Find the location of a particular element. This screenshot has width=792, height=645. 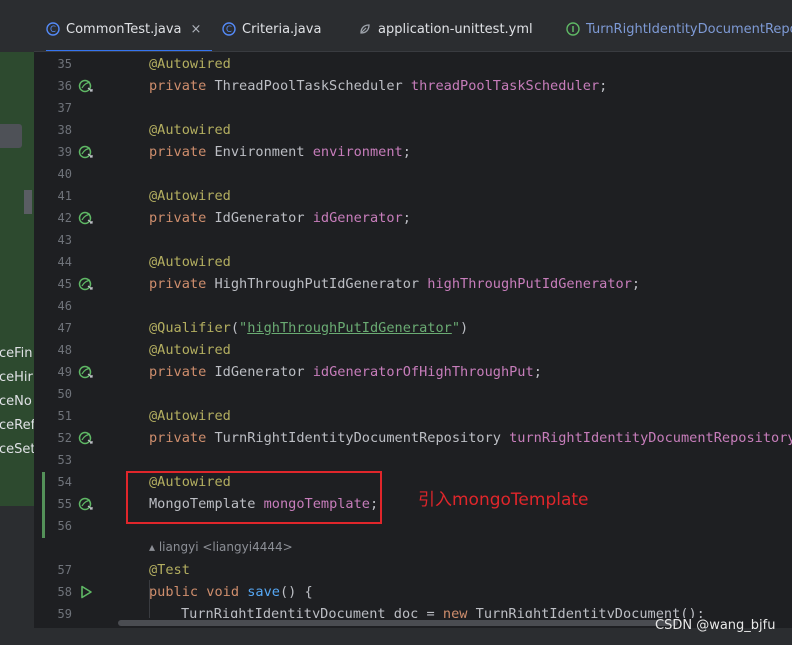

line-number: 37 is located at coordinates (64, 108).